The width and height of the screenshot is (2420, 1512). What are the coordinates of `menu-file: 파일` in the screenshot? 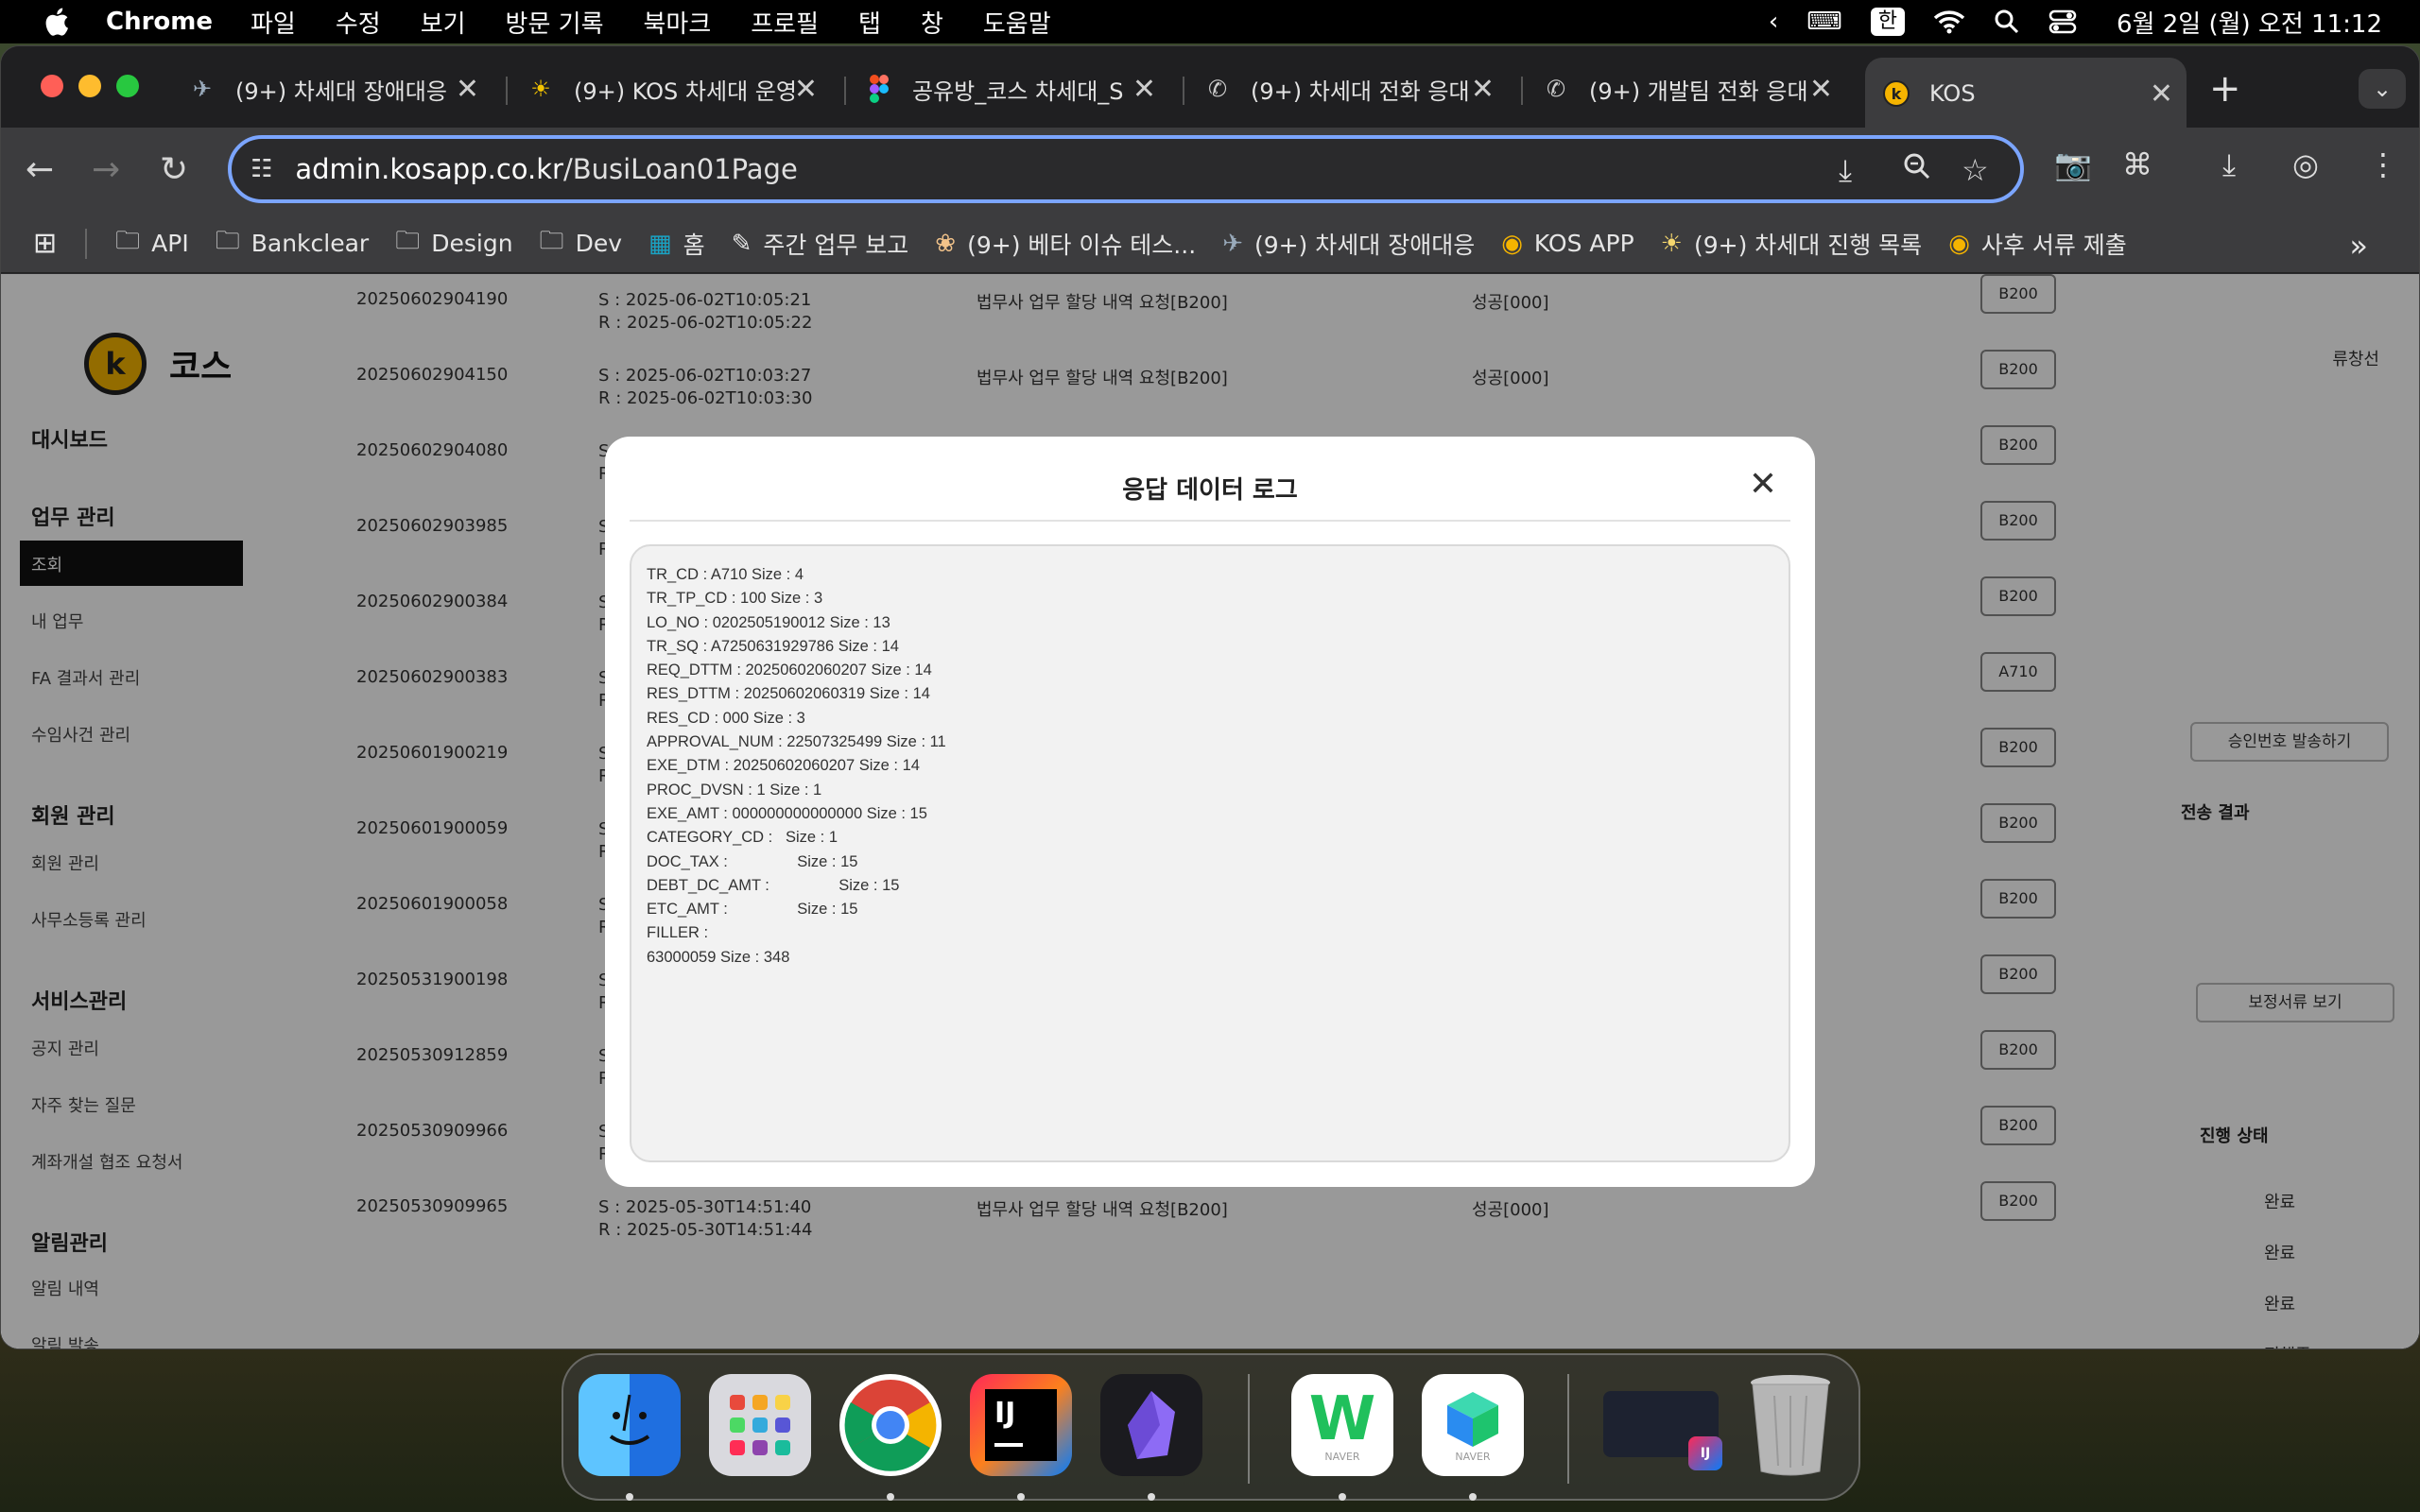 It's located at (273, 22).